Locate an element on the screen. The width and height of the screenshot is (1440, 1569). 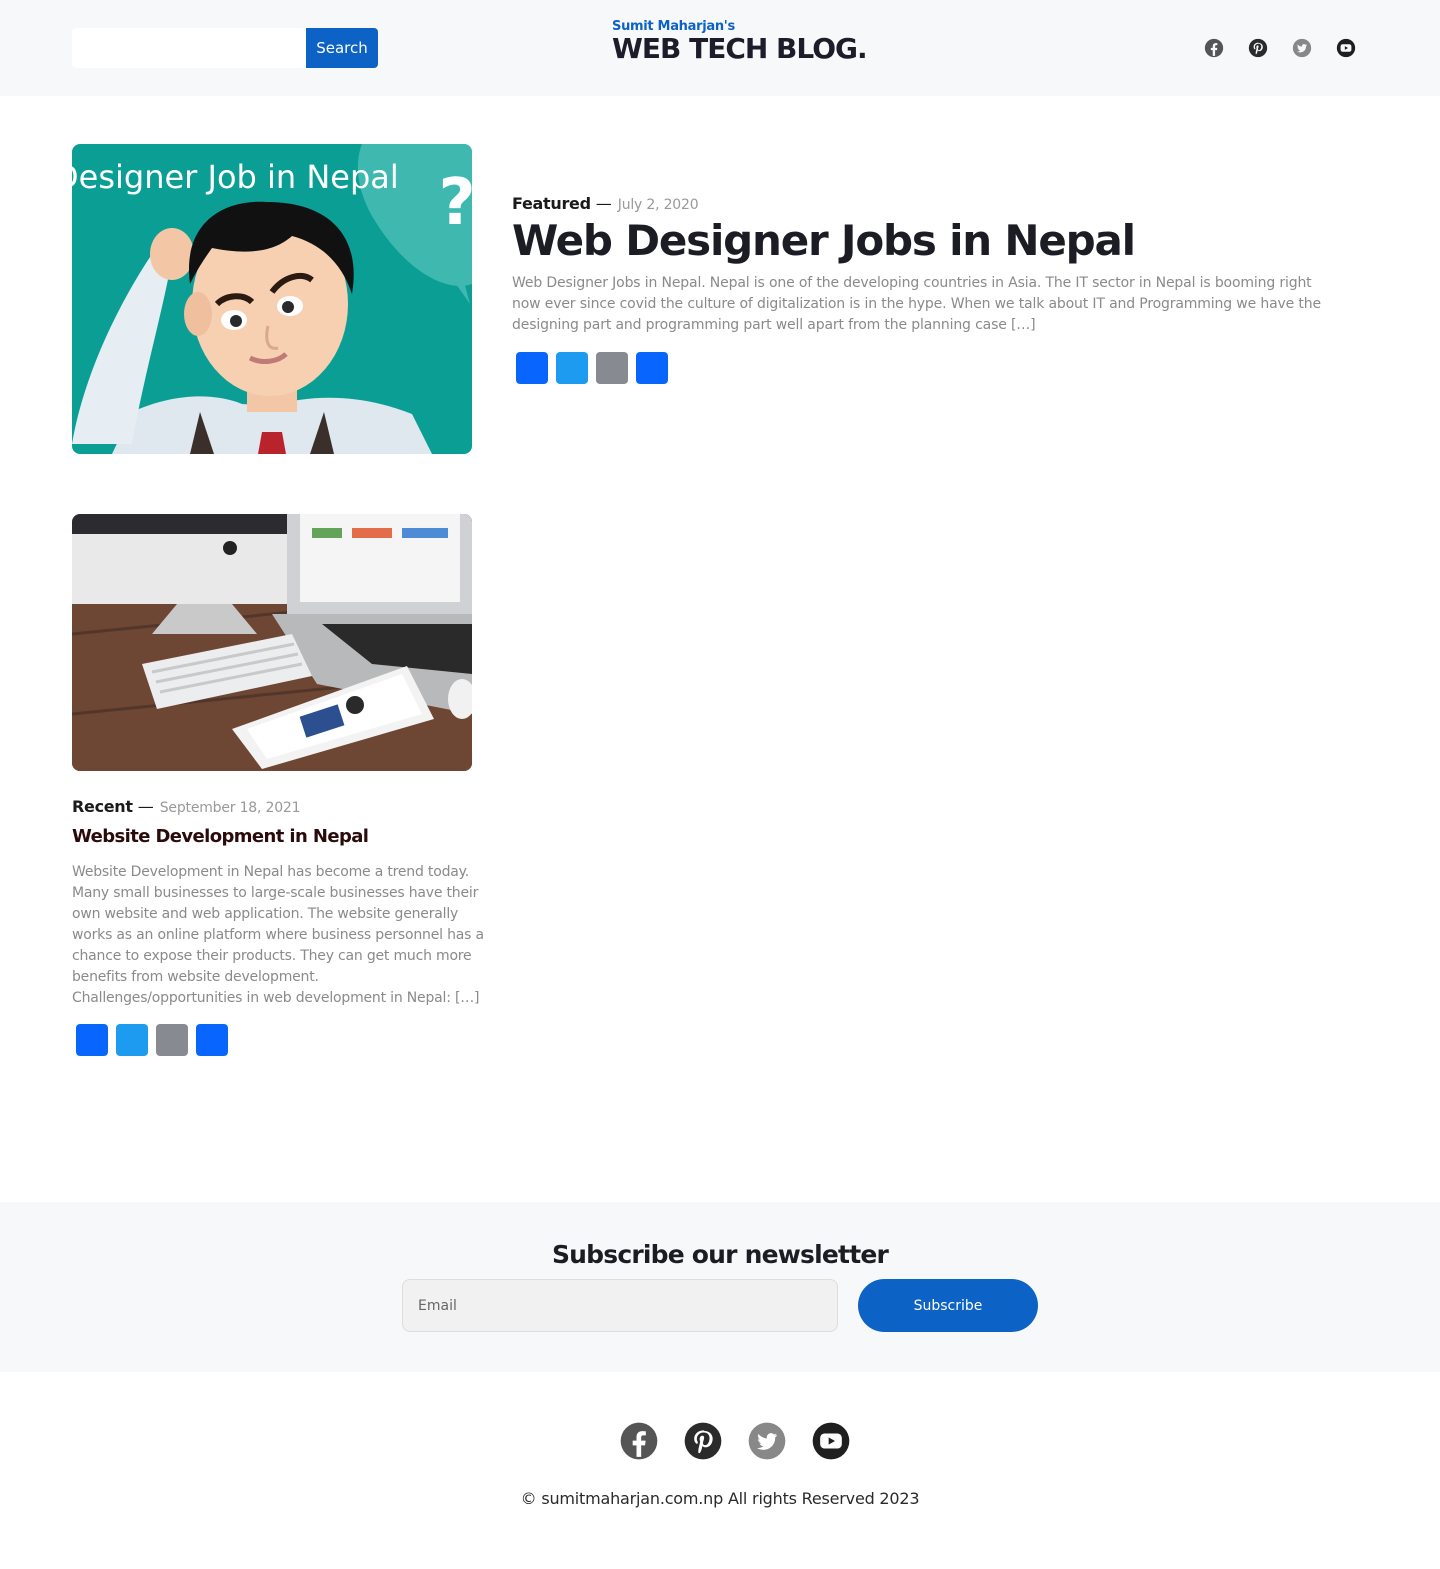
brand-title: WEB TECH BLOG. is located at coordinates (740, 48).